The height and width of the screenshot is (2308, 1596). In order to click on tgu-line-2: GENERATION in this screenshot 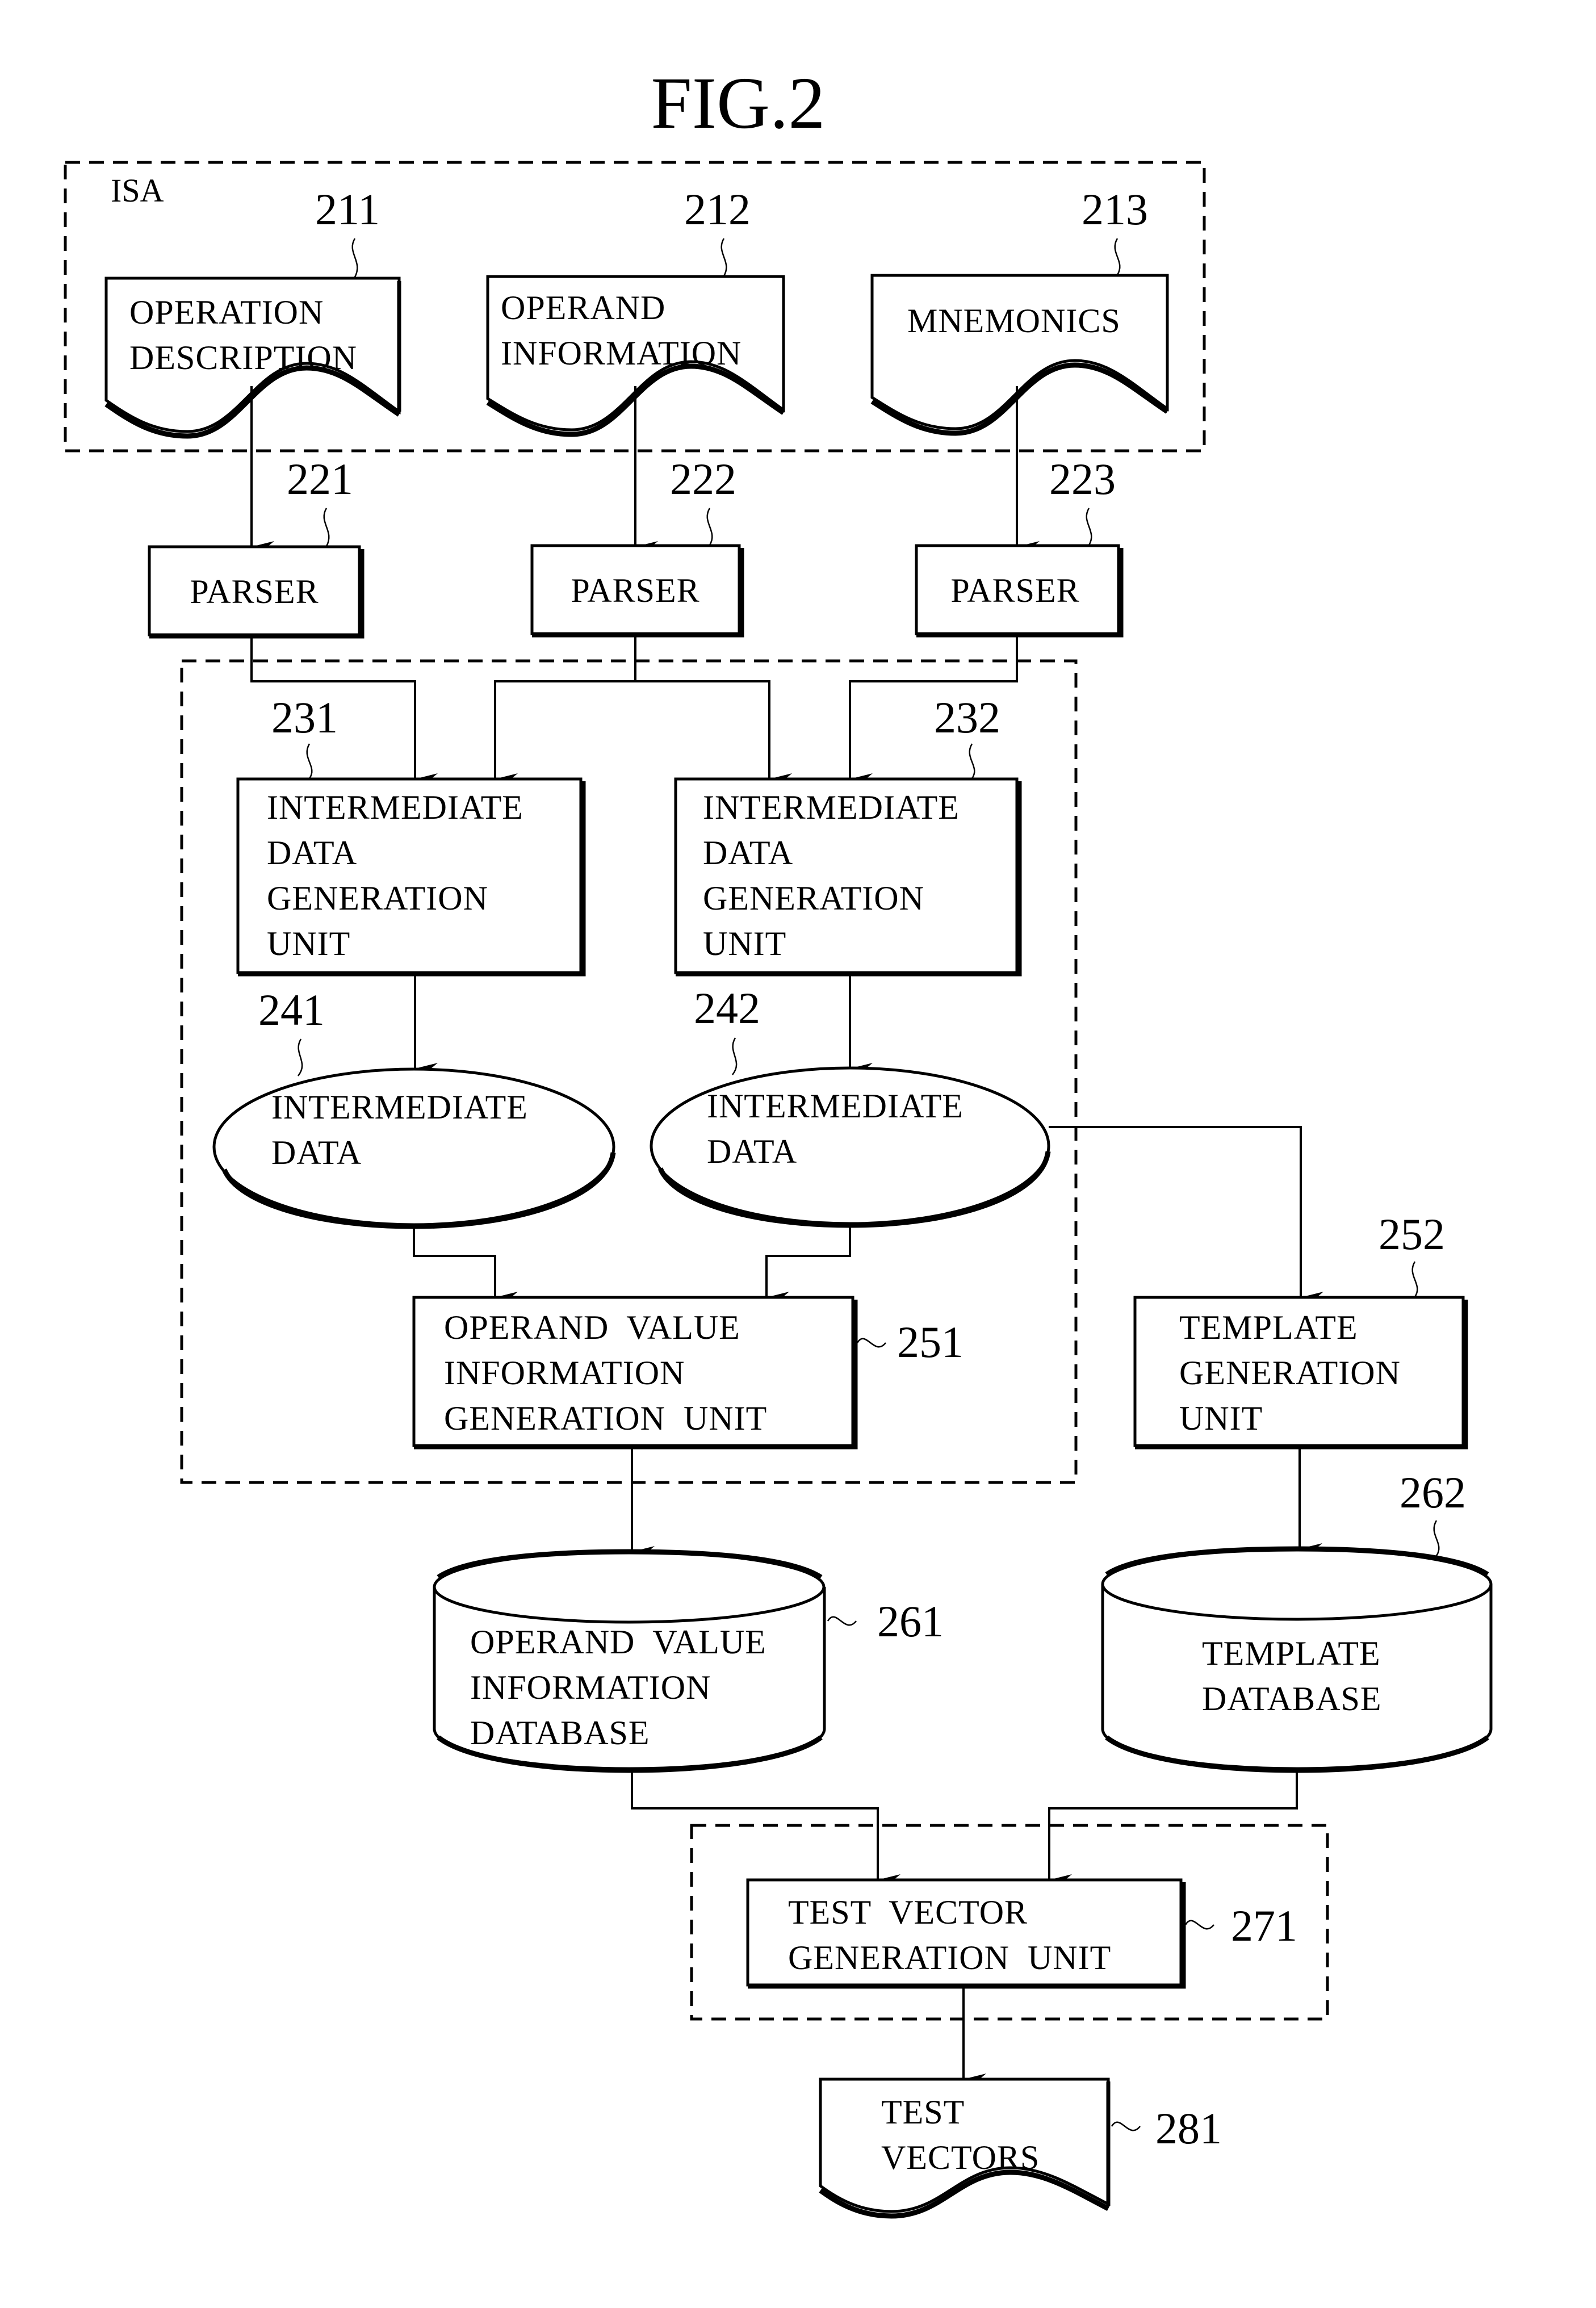, I will do `click(1290, 1373)`.